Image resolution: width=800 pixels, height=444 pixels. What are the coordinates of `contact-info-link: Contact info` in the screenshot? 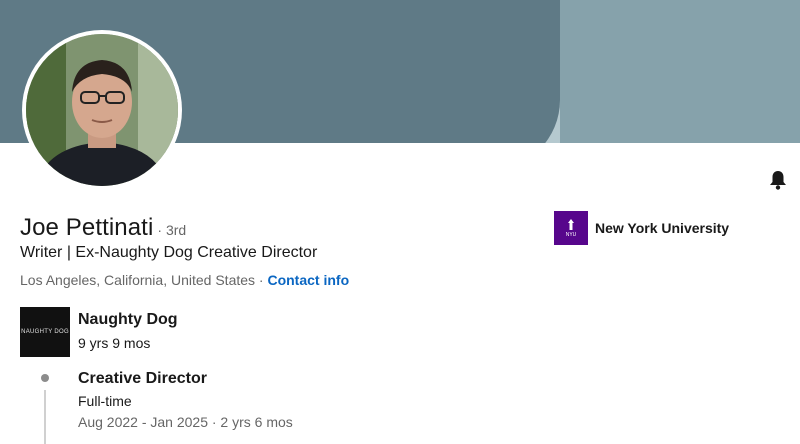 It's located at (308, 280).